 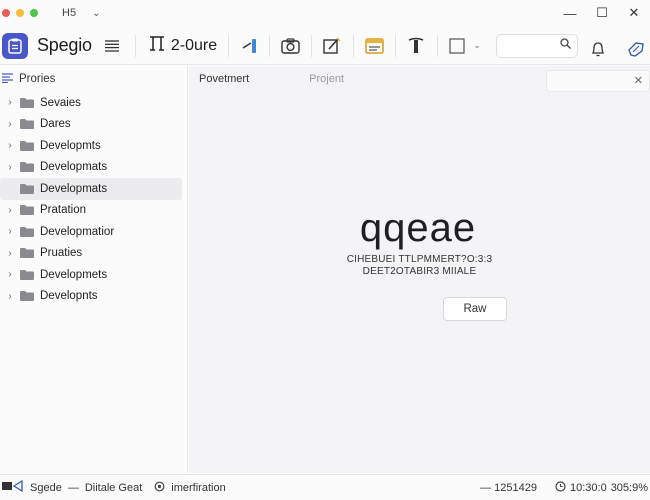 I want to click on app-name: Spegio, so click(x=64, y=45).